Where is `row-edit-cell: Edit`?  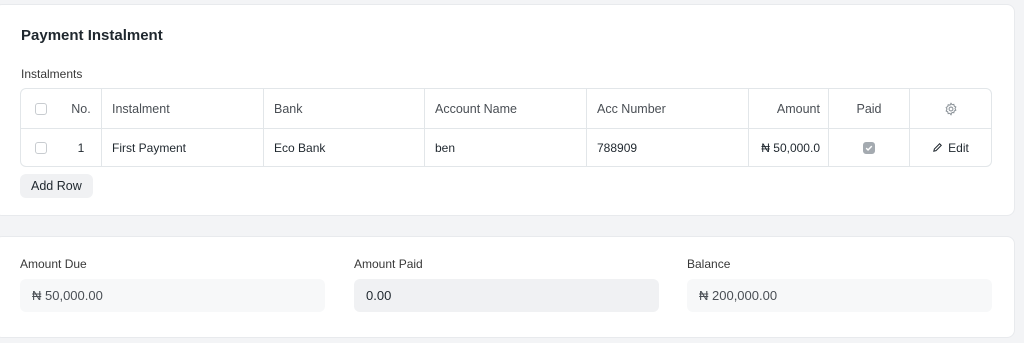 row-edit-cell: Edit is located at coordinates (950, 147).